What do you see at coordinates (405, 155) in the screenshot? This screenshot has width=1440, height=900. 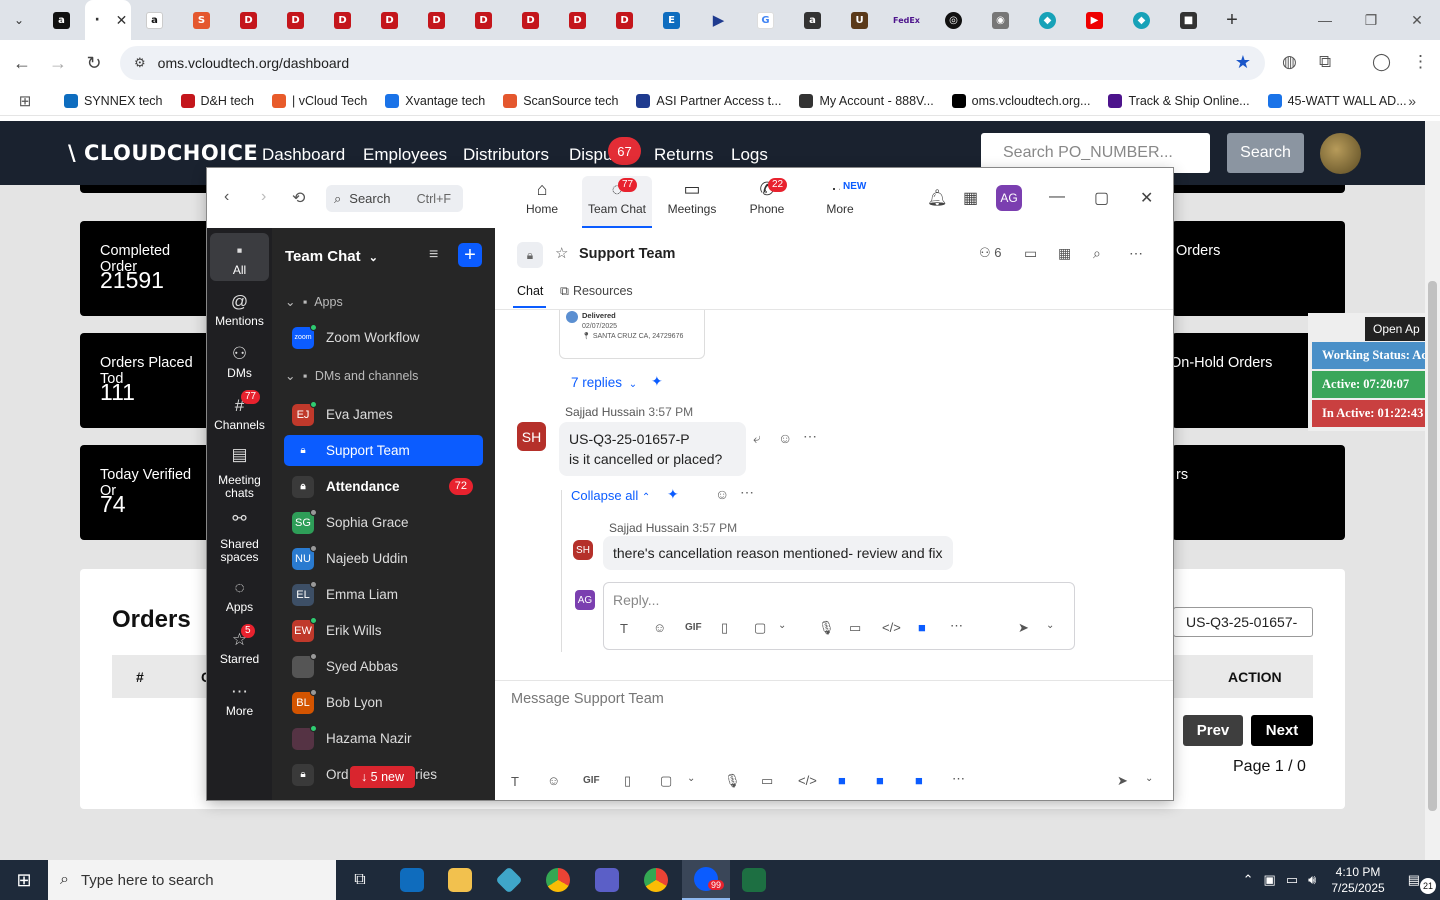 I see `nav-employees: Employees` at bounding box center [405, 155].